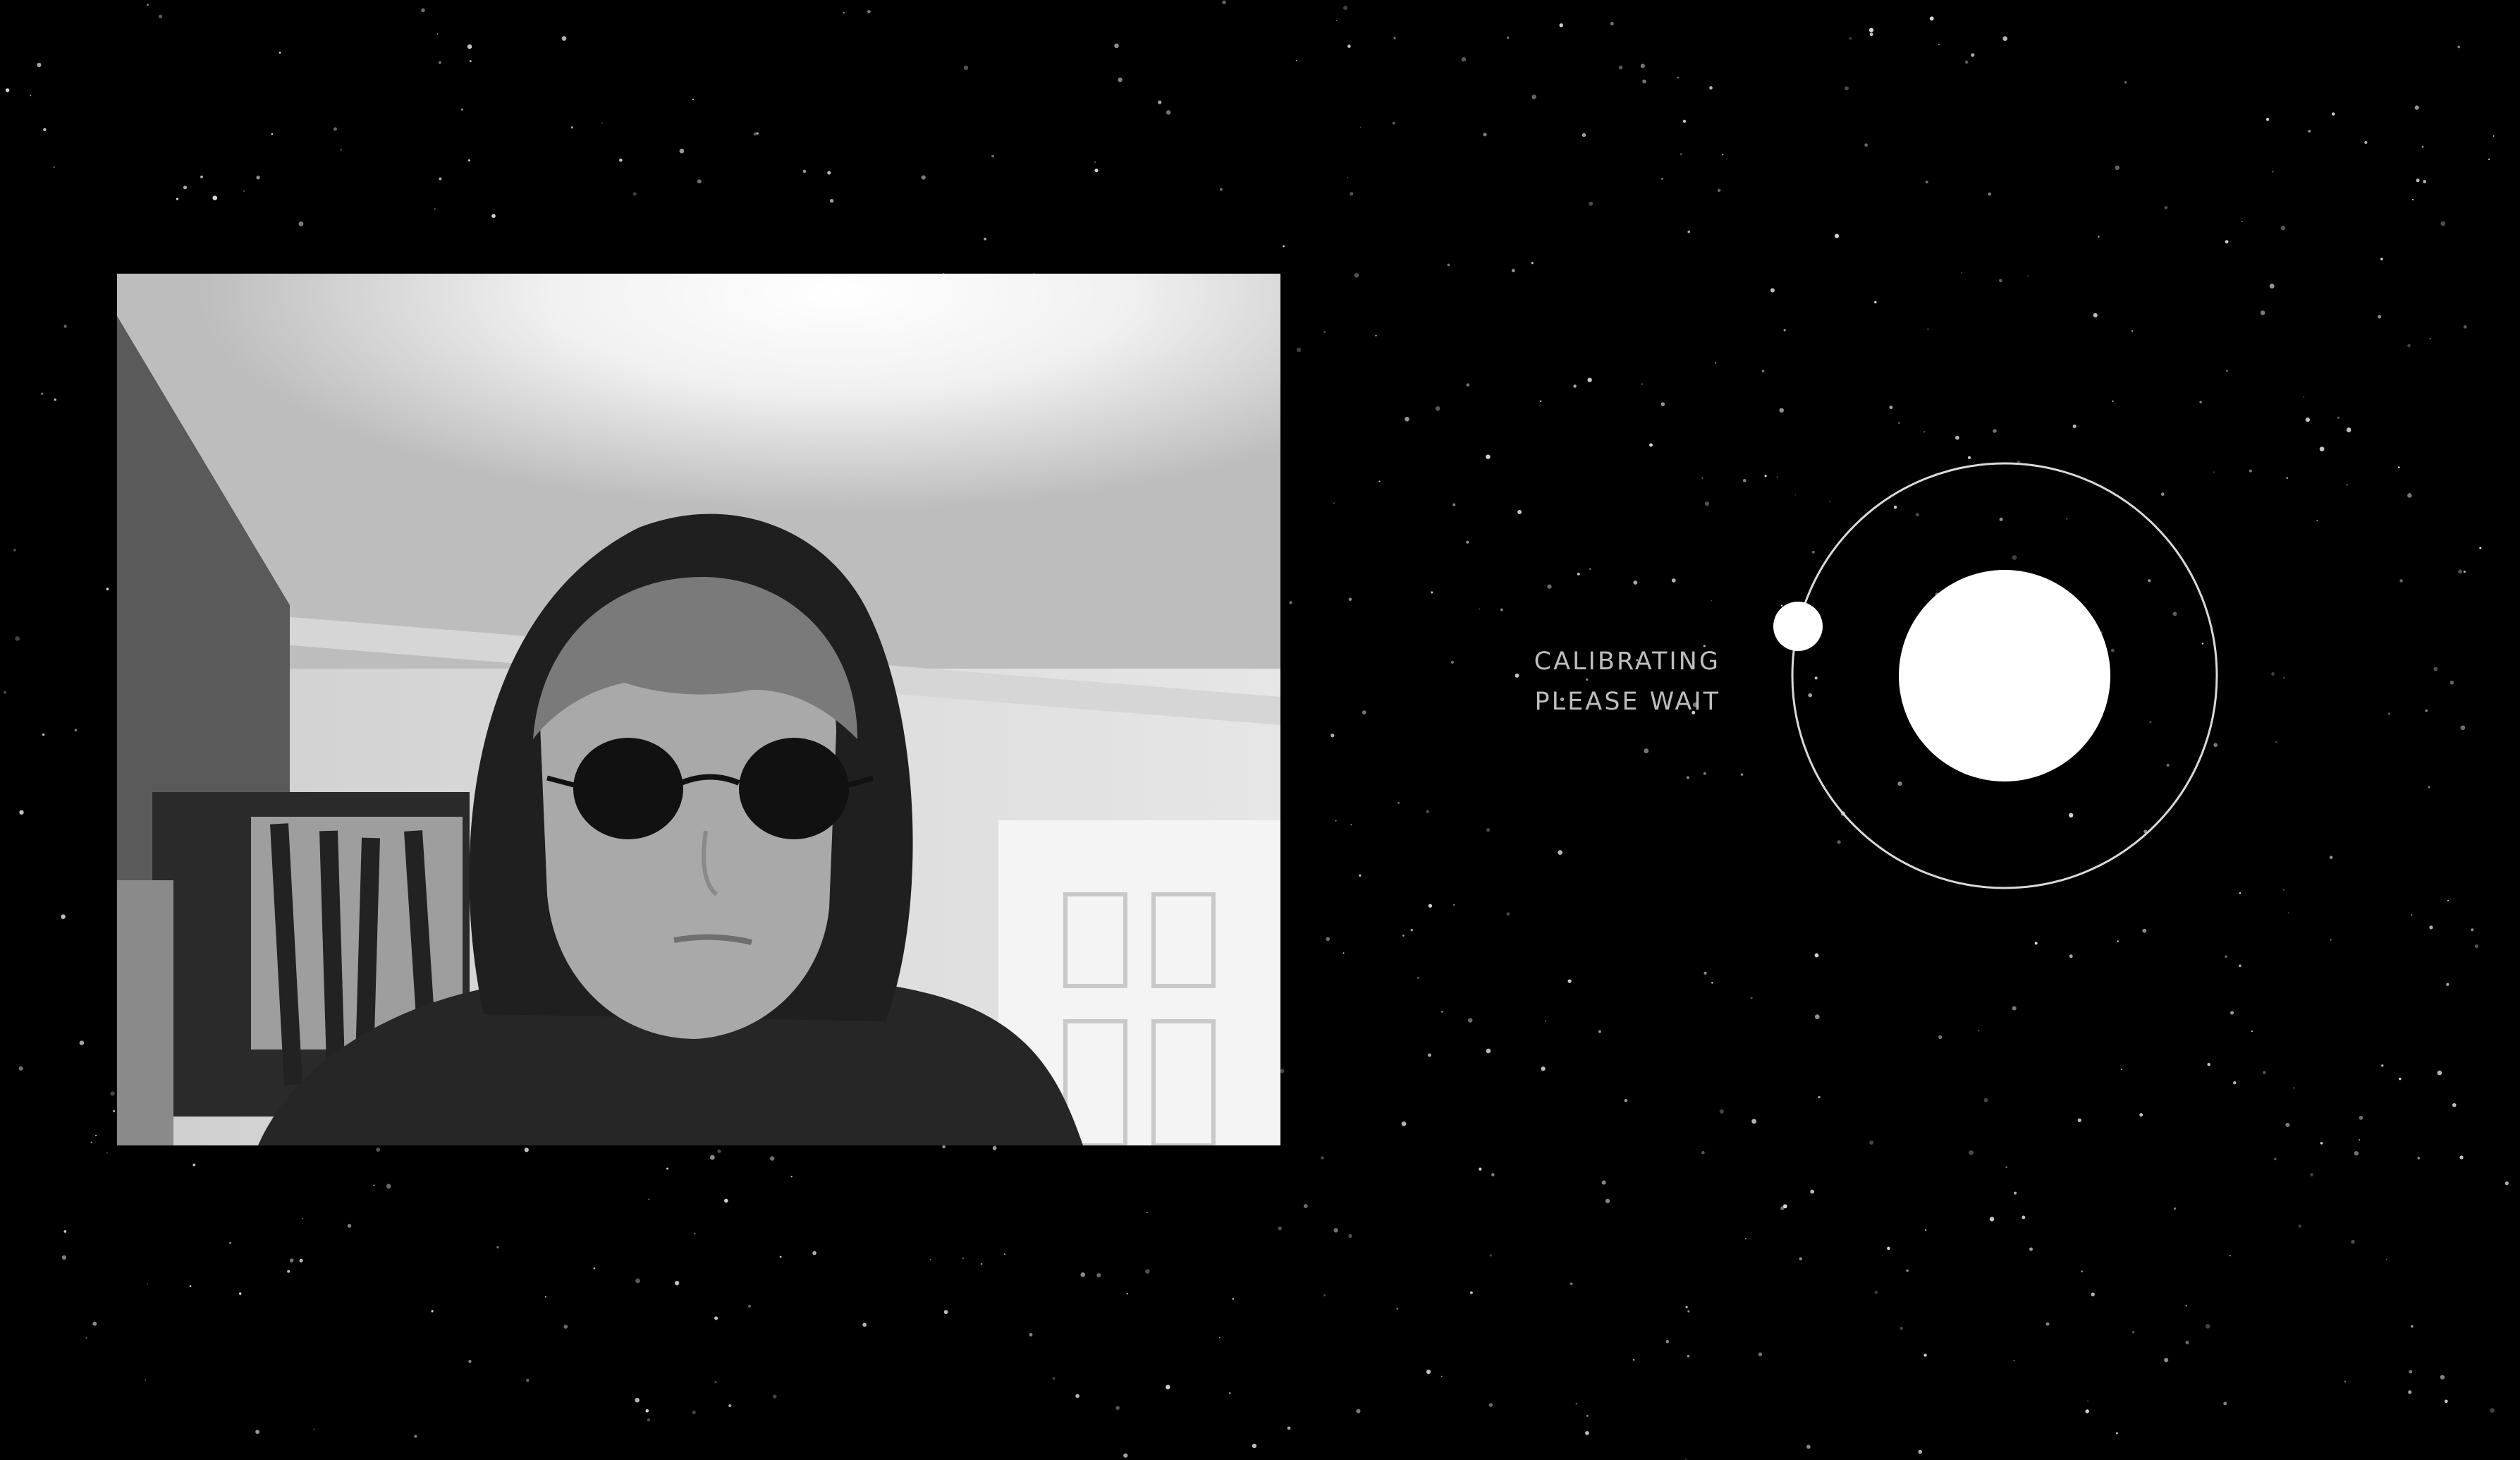 Image resolution: width=2520 pixels, height=1460 pixels. Describe the element at coordinates (1798, 626) in the screenshot. I see `moon` at that location.